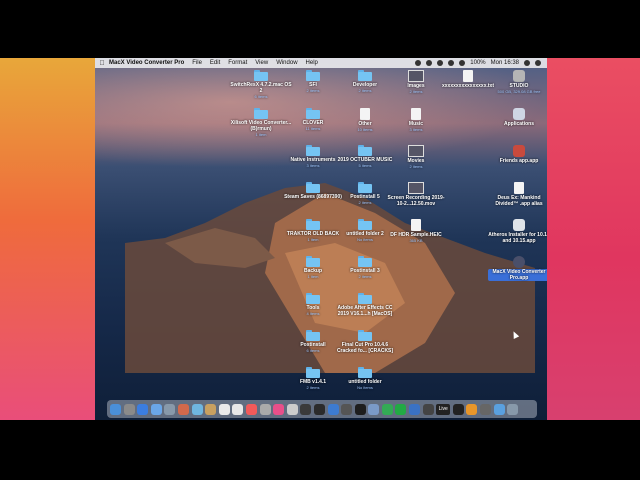 This screenshot has width=640, height=480. I want to click on background-glow-left, so click(47, 239).